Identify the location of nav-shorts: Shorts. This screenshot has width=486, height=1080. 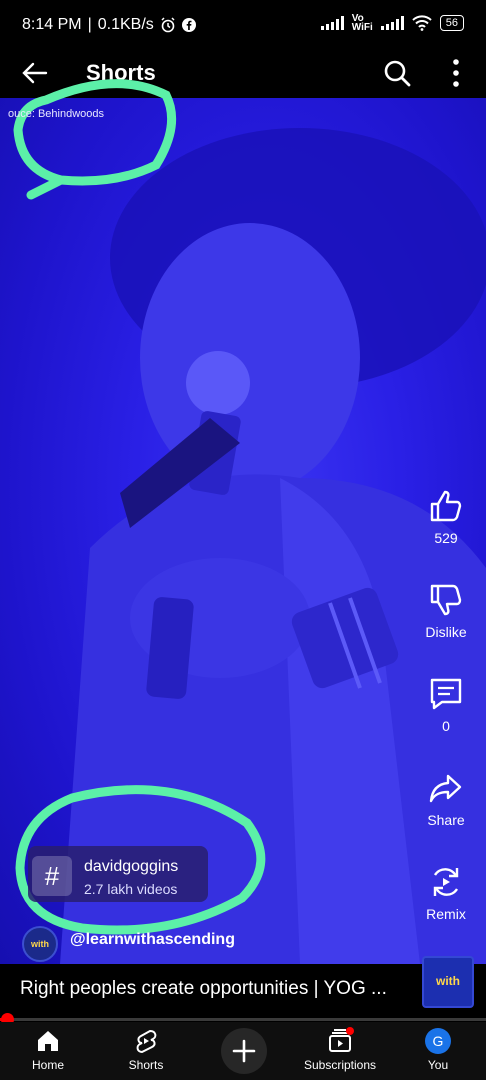
(146, 1050).